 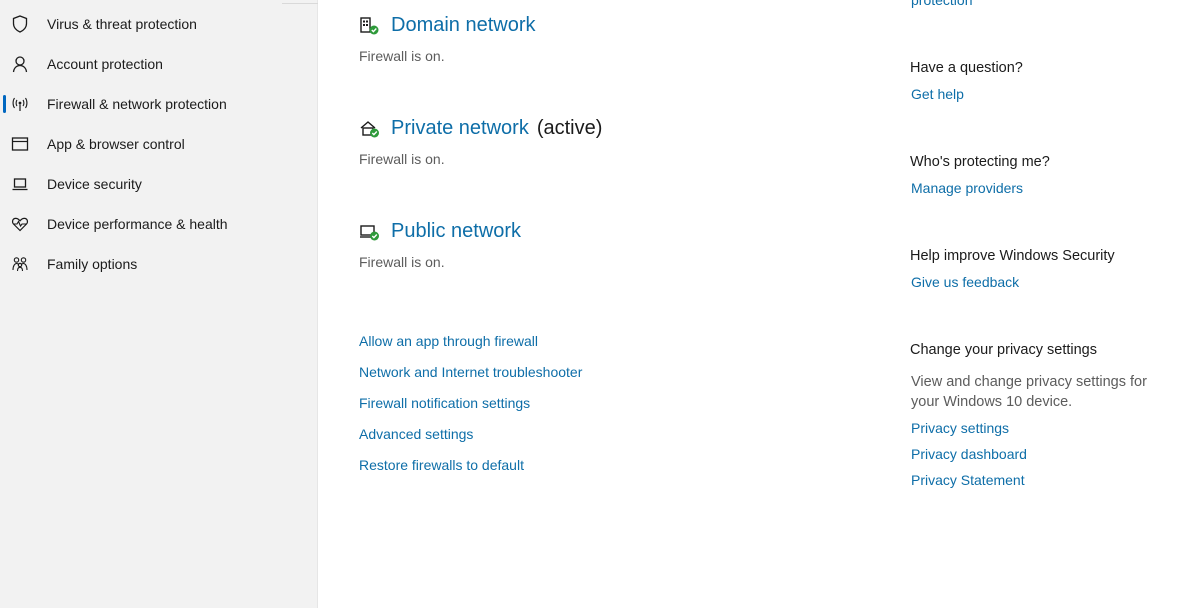 I want to click on sidebar-item-virus-threat-protection: Virus & threat protection, so click(x=159, y=24).